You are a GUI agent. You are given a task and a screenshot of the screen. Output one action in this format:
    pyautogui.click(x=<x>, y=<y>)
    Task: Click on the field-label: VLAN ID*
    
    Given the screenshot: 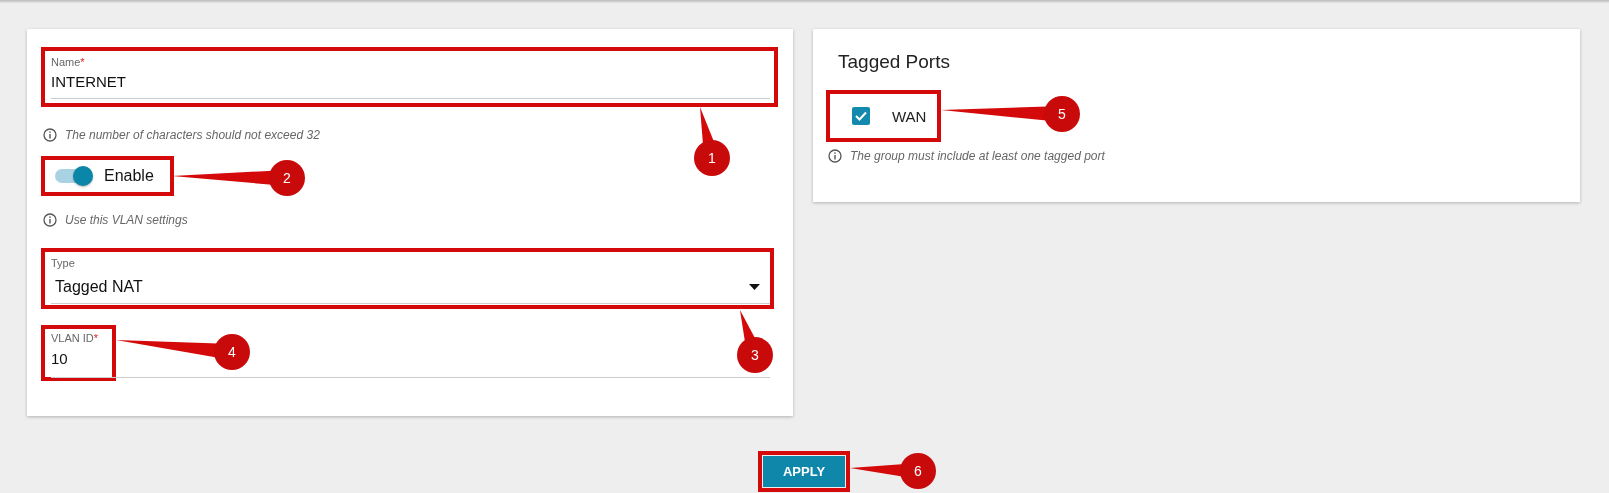 What is the action you would take?
    pyautogui.click(x=75, y=338)
    